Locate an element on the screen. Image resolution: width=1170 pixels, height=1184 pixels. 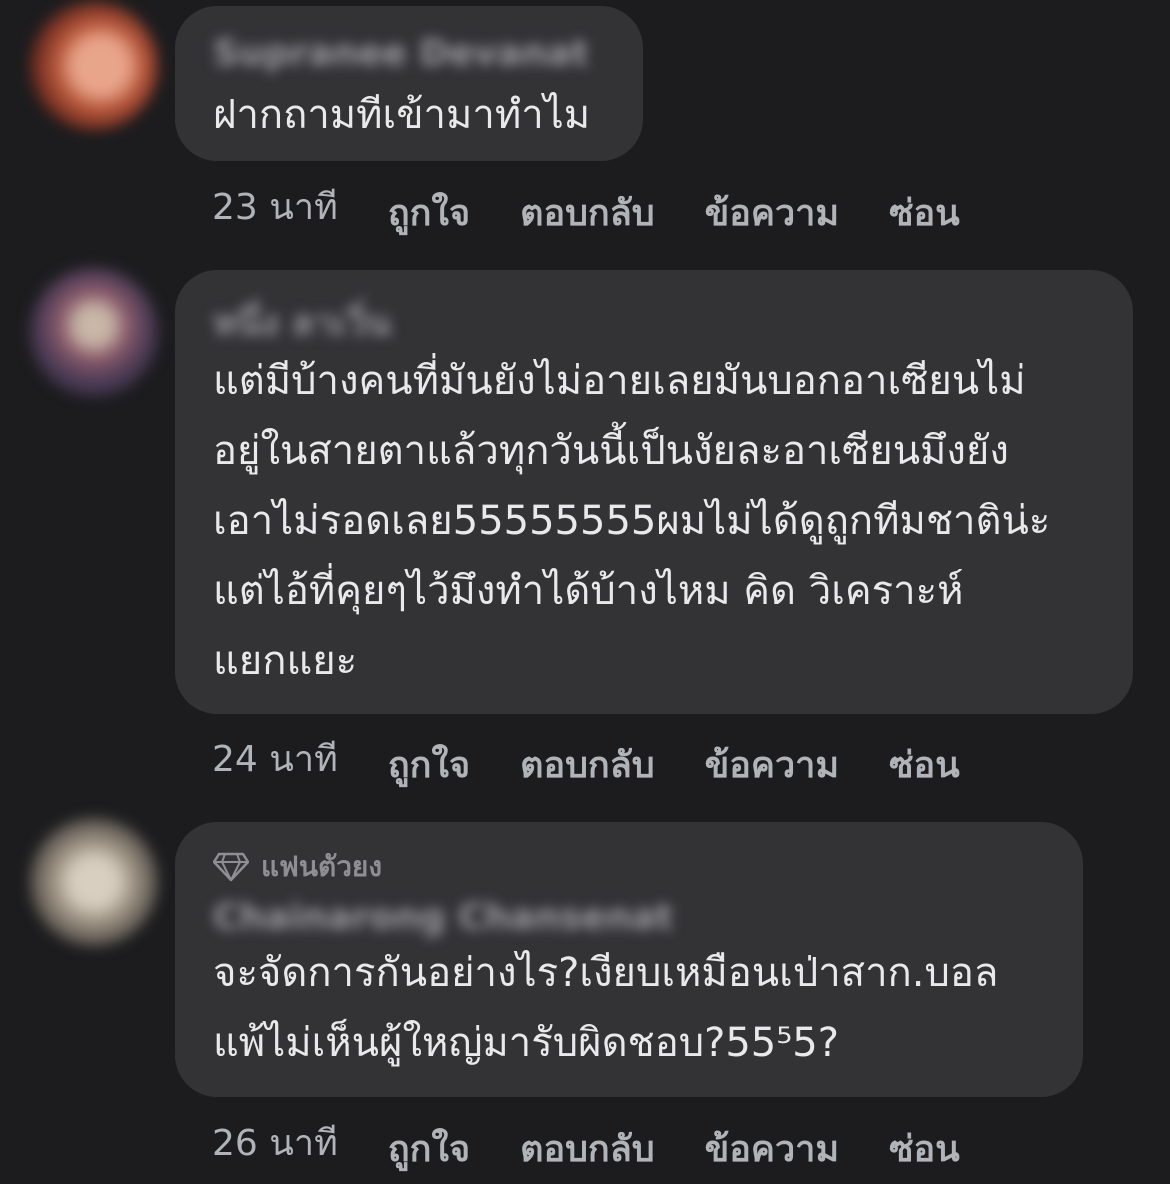
author-name: Chainarong Chansenat is located at coordinates (629, 918).